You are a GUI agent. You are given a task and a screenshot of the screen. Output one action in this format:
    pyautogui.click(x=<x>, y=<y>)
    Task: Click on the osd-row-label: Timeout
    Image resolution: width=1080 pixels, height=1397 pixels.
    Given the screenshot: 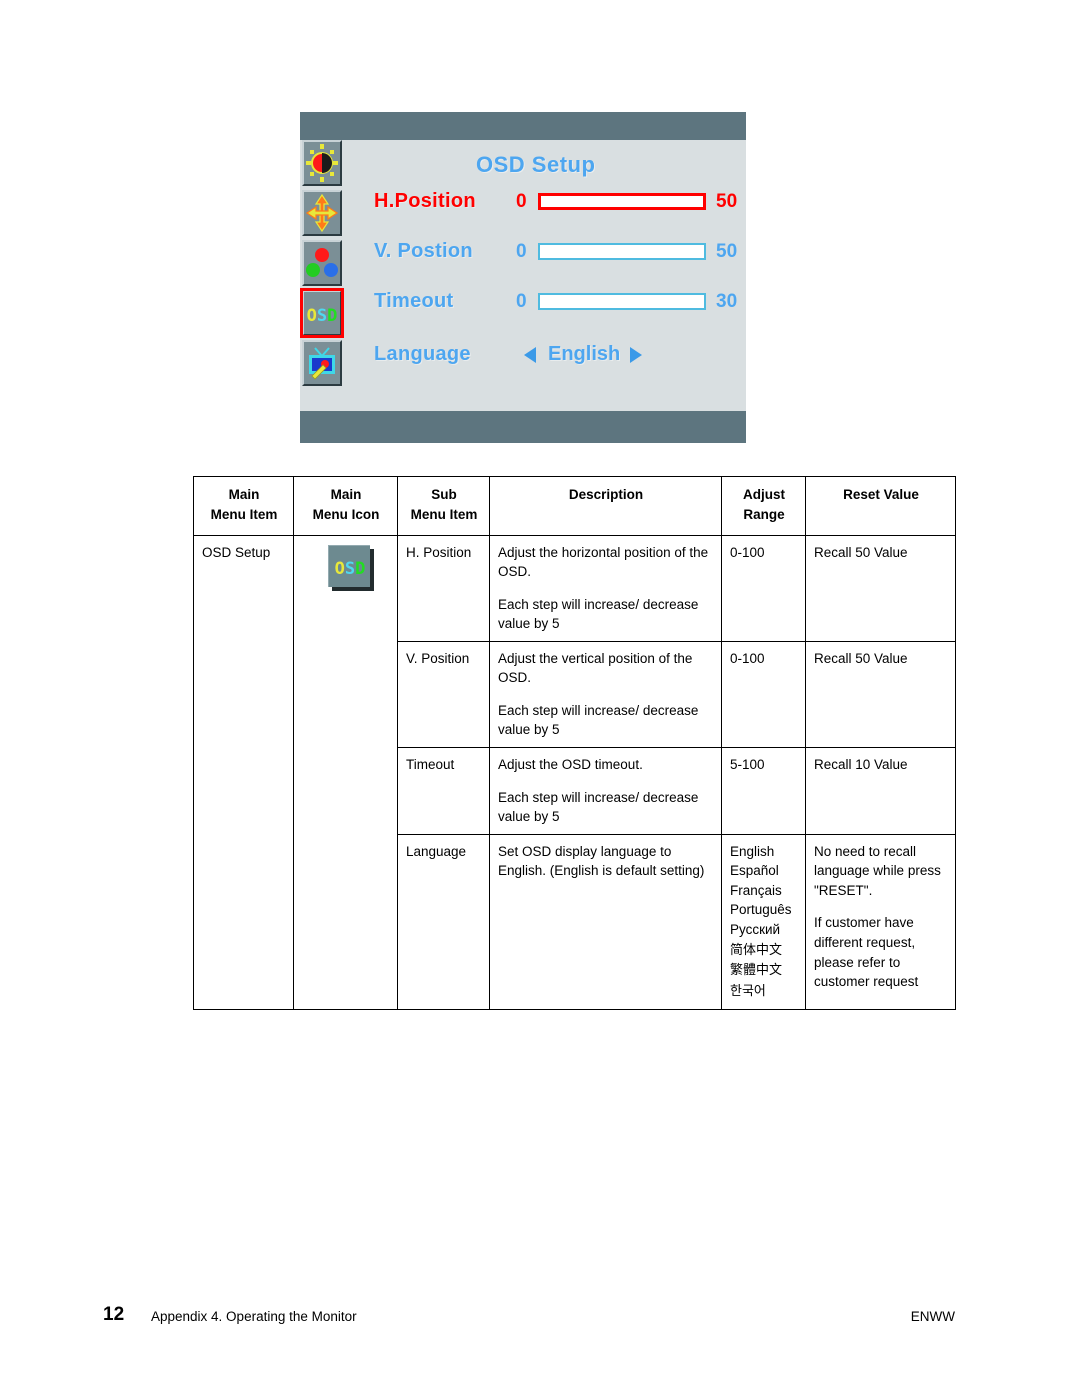 What is the action you would take?
    pyautogui.click(x=414, y=301)
    